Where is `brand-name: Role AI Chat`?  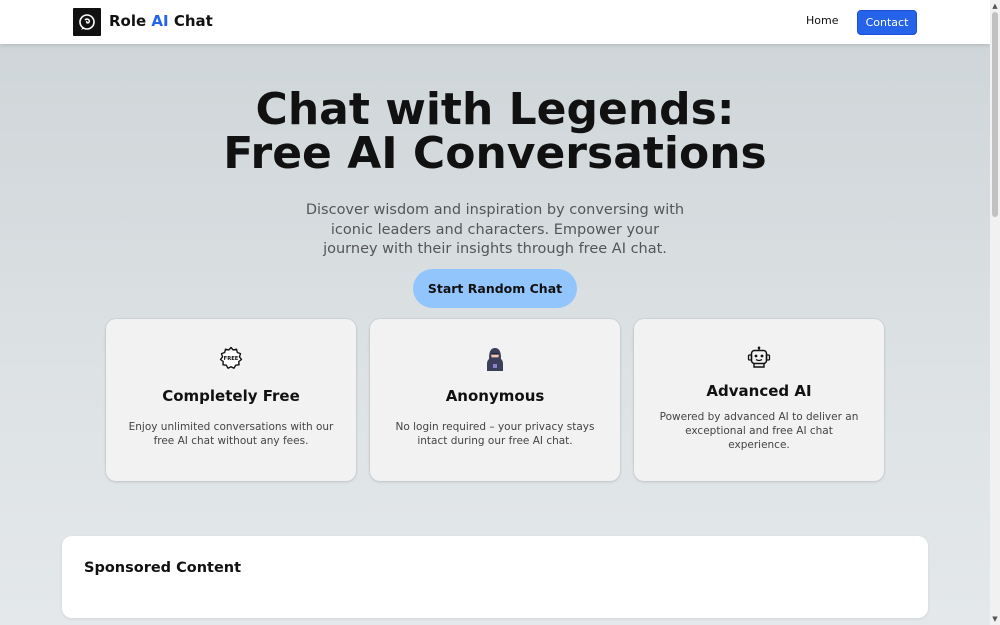
brand-name: Role AI Chat is located at coordinates (161, 21).